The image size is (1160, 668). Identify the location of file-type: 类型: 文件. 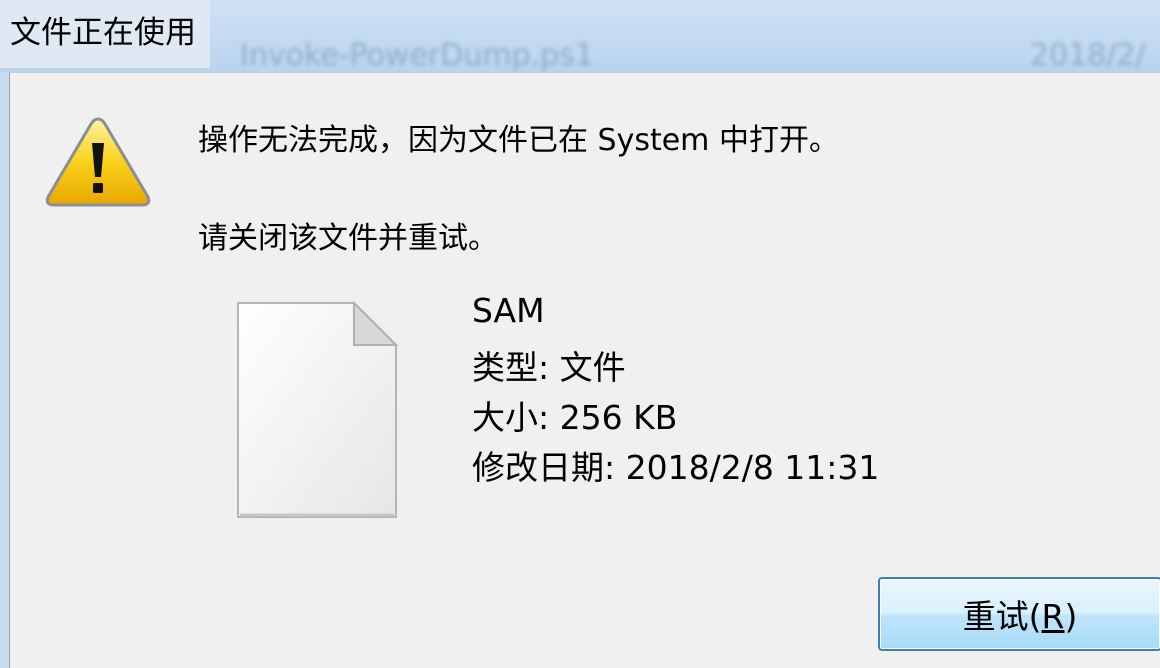
(549, 367).